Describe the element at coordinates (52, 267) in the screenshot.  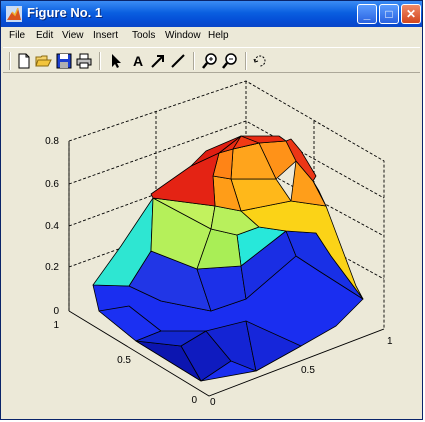
I see `z-tick-label: 0.2` at that location.